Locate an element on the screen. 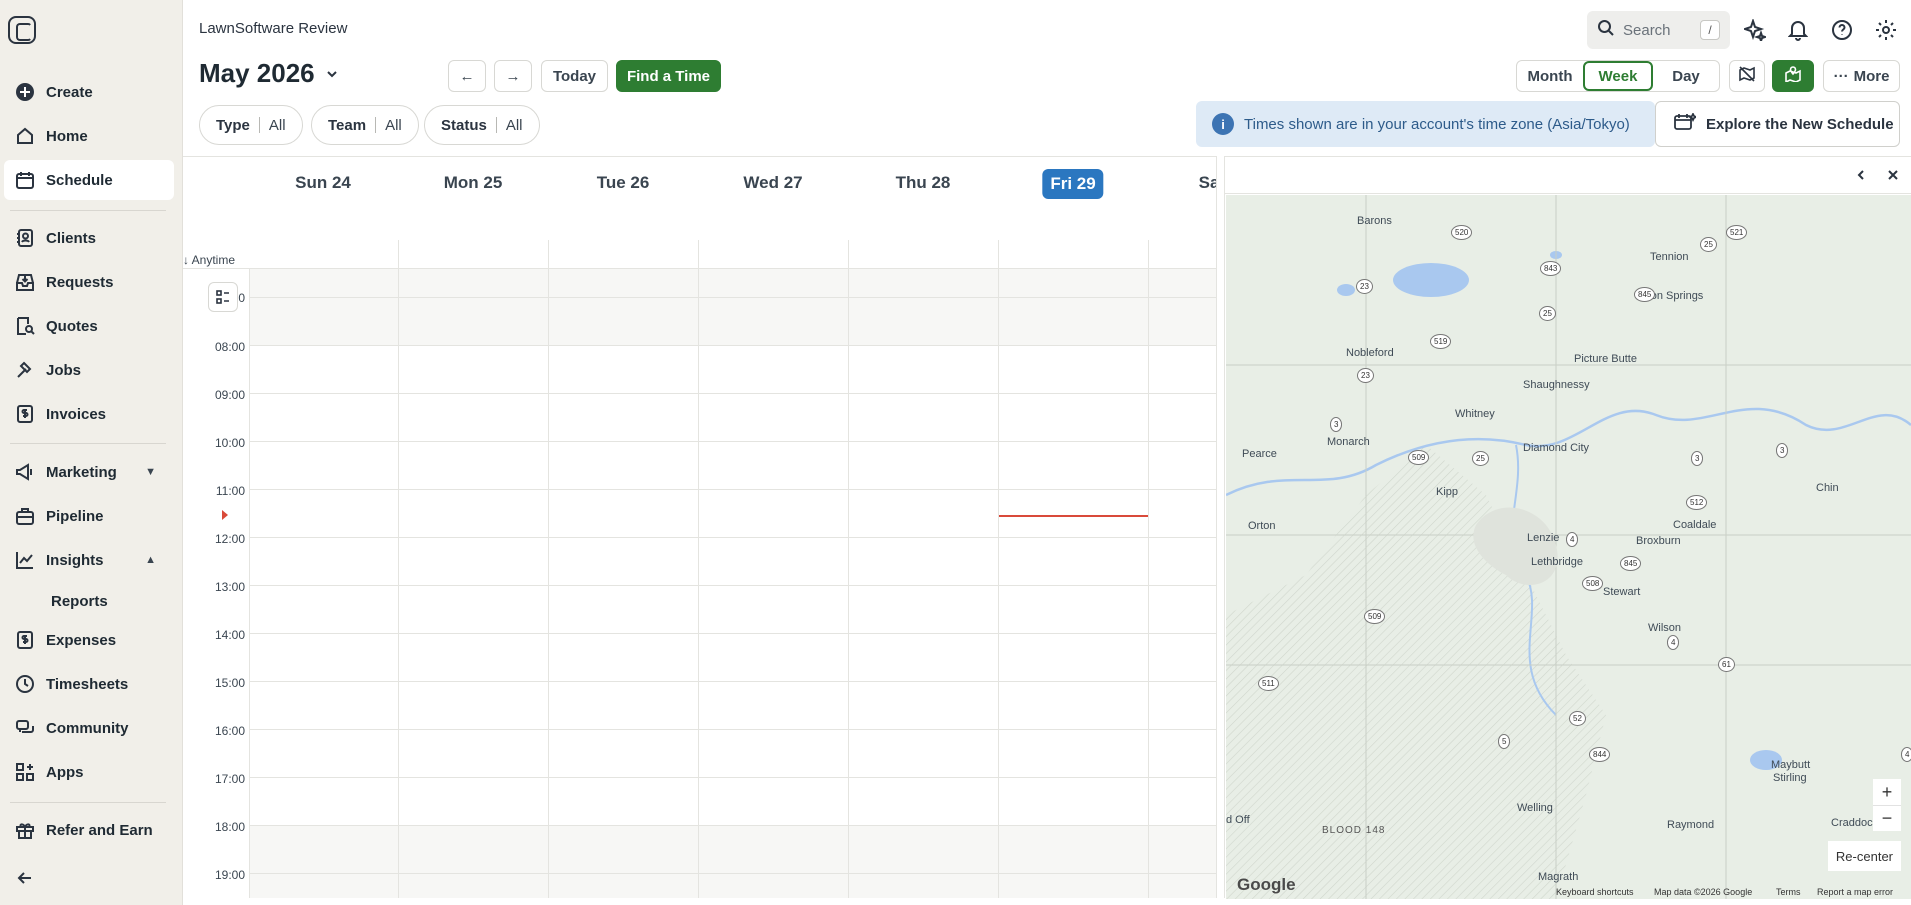  previous-week-button: ← is located at coordinates (467, 76).